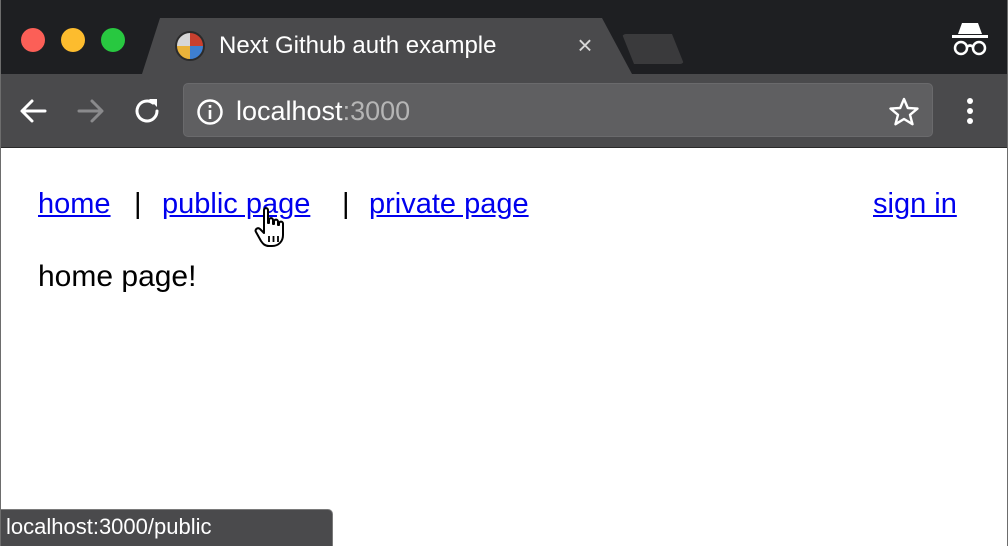 The image size is (1008, 546). I want to click on tab-title: Next Github auth example, so click(358, 45).